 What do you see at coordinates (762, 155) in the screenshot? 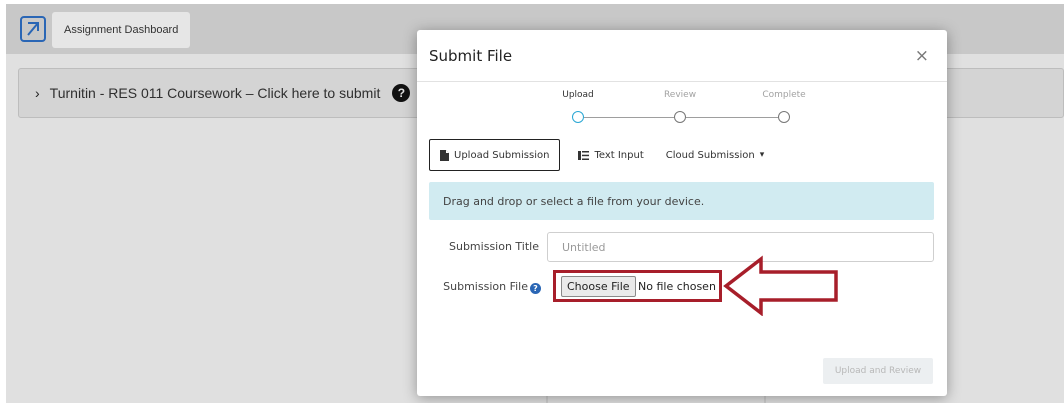
I see `caret-down-icon: ▾` at bounding box center [762, 155].